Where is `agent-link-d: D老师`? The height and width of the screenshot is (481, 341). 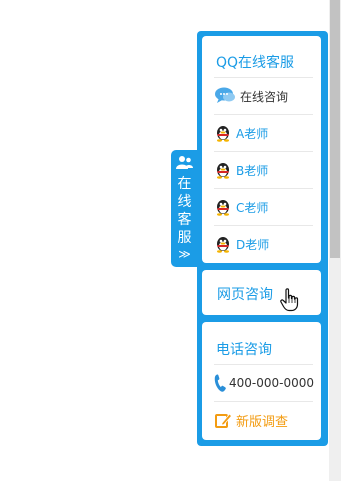 agent-link-d: D老师 is located at coordinates (263, 243).